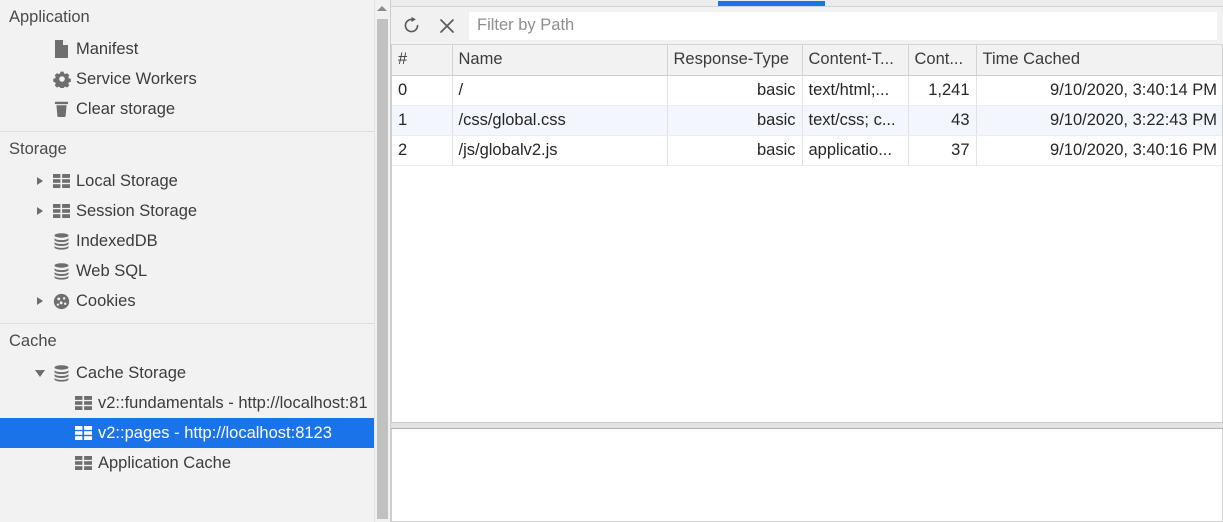 The height and width of the screenshot is (522, 1223). Describe the element at coordinates (422, 150) in the screenshot. I see `cell-index: 2` at that location.